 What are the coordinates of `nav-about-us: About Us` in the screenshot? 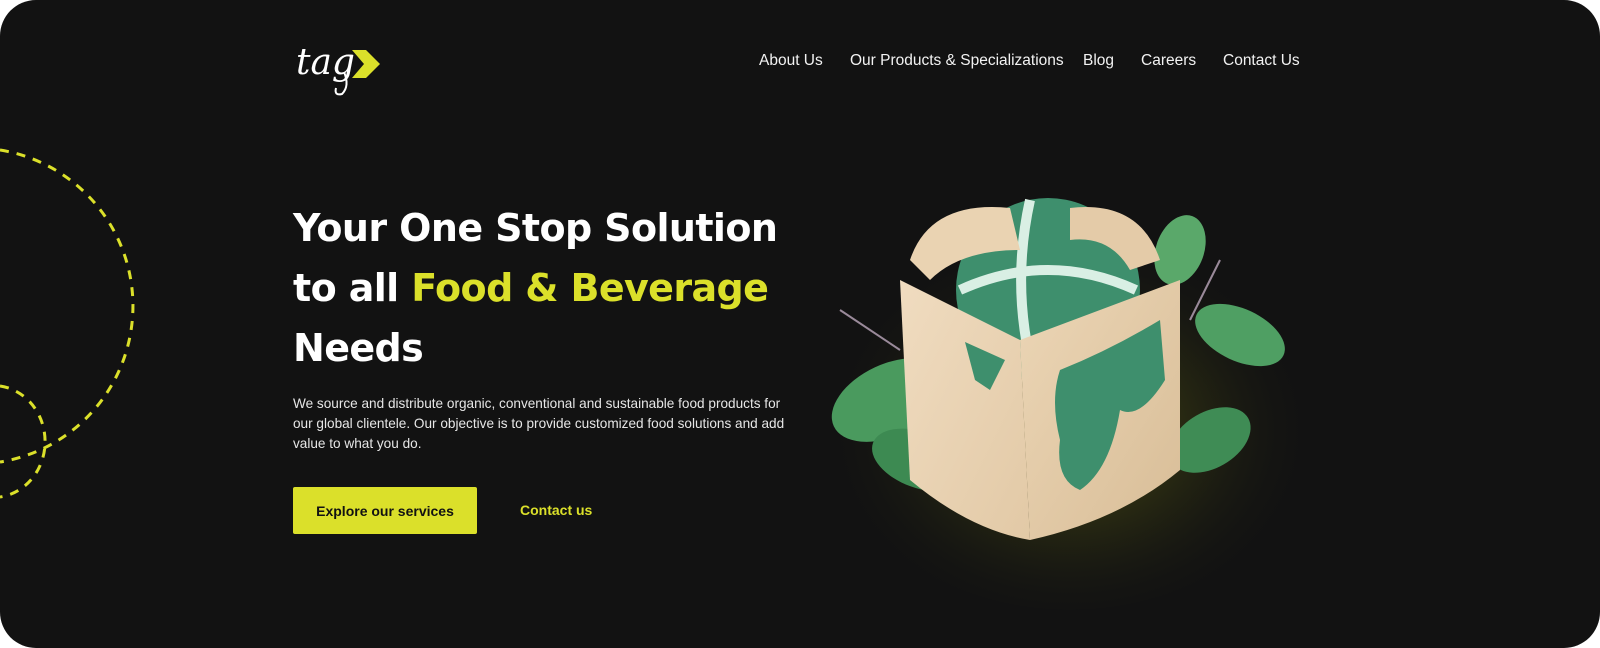 It's located at (791, 61).